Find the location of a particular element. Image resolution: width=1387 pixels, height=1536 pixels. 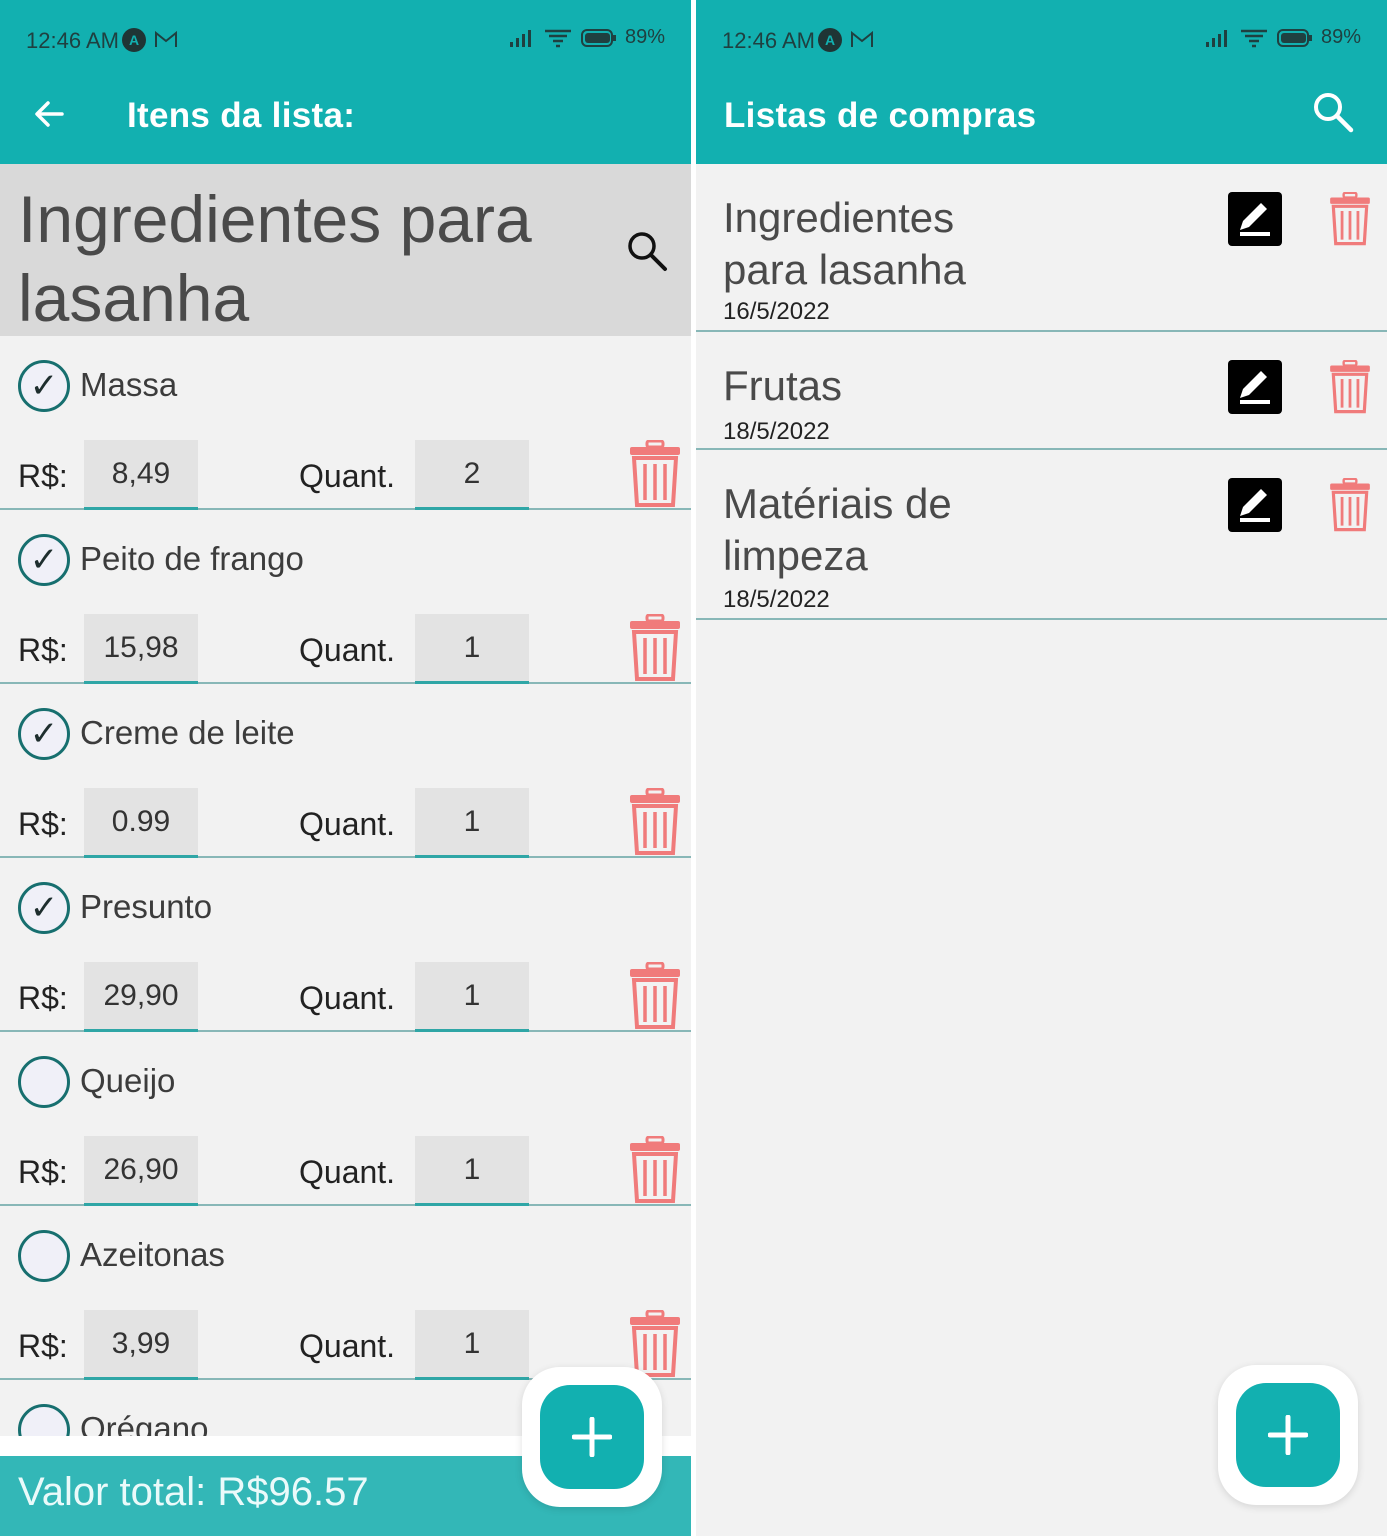

list-name: Matériais de limpeza is located at coordinates (837, 529).